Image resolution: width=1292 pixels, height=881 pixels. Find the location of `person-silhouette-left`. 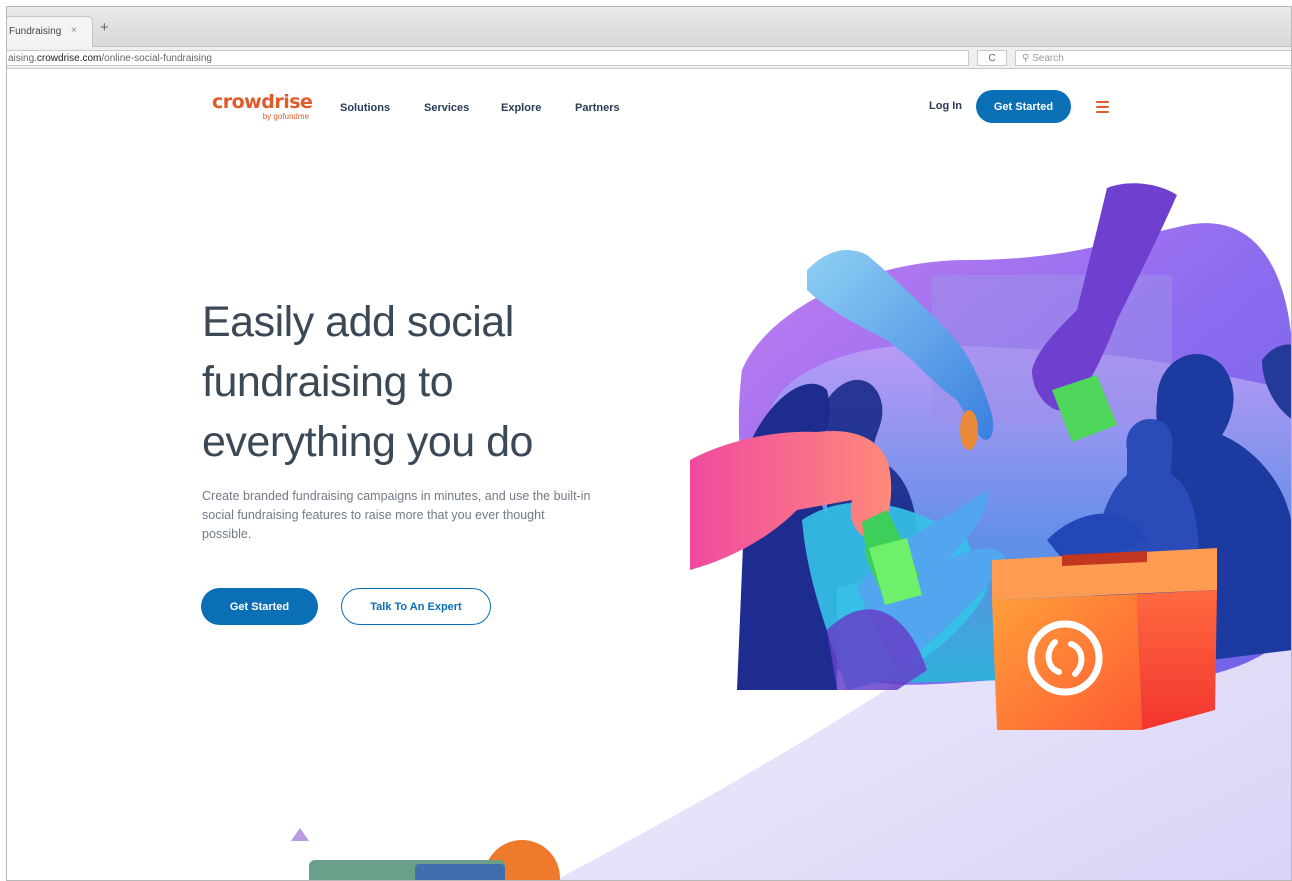

person-silhouette-left is located at coordinates (787, 536).